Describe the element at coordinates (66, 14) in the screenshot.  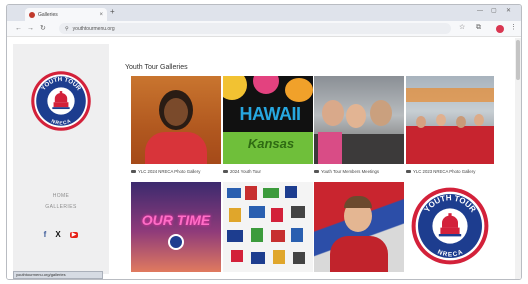
I see `browser-tab: Galleries ×` at that location.